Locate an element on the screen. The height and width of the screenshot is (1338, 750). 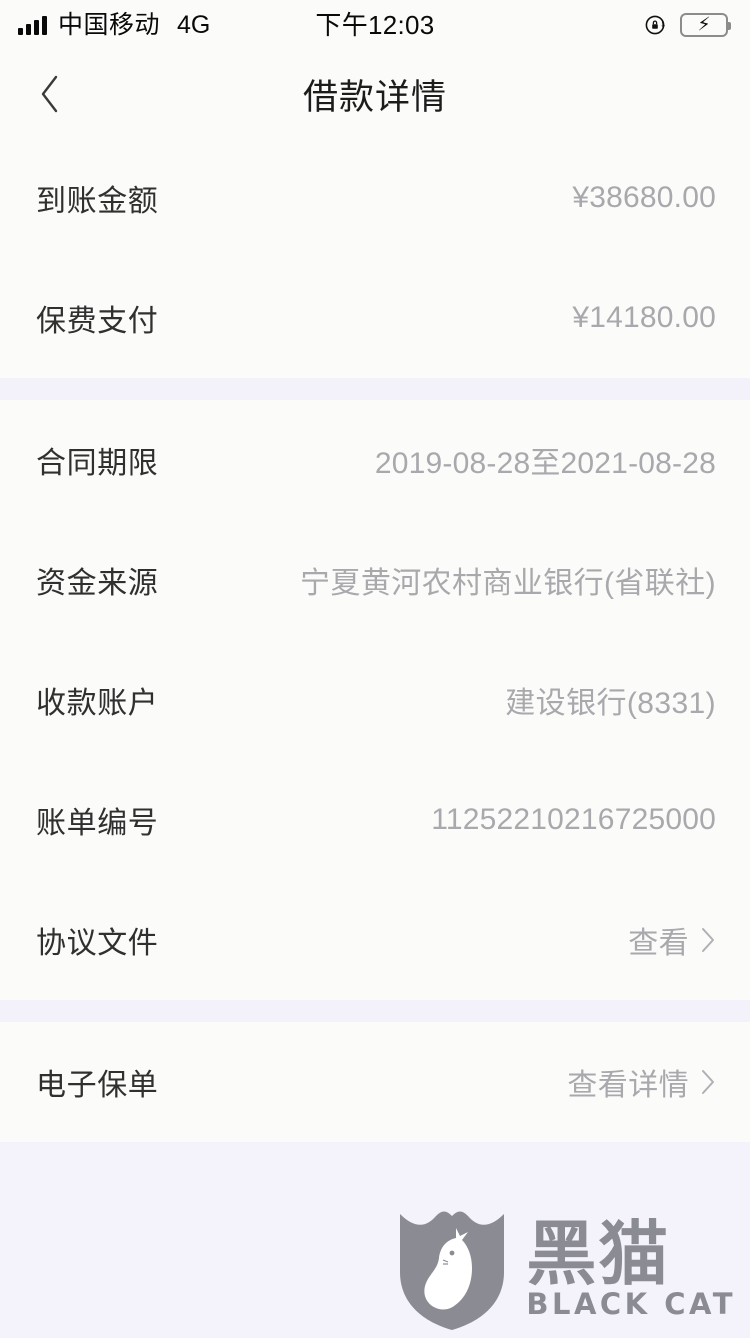
black-cat-watermark: 黑猫 BLACK CAT is located at coordinates (566, 1270).